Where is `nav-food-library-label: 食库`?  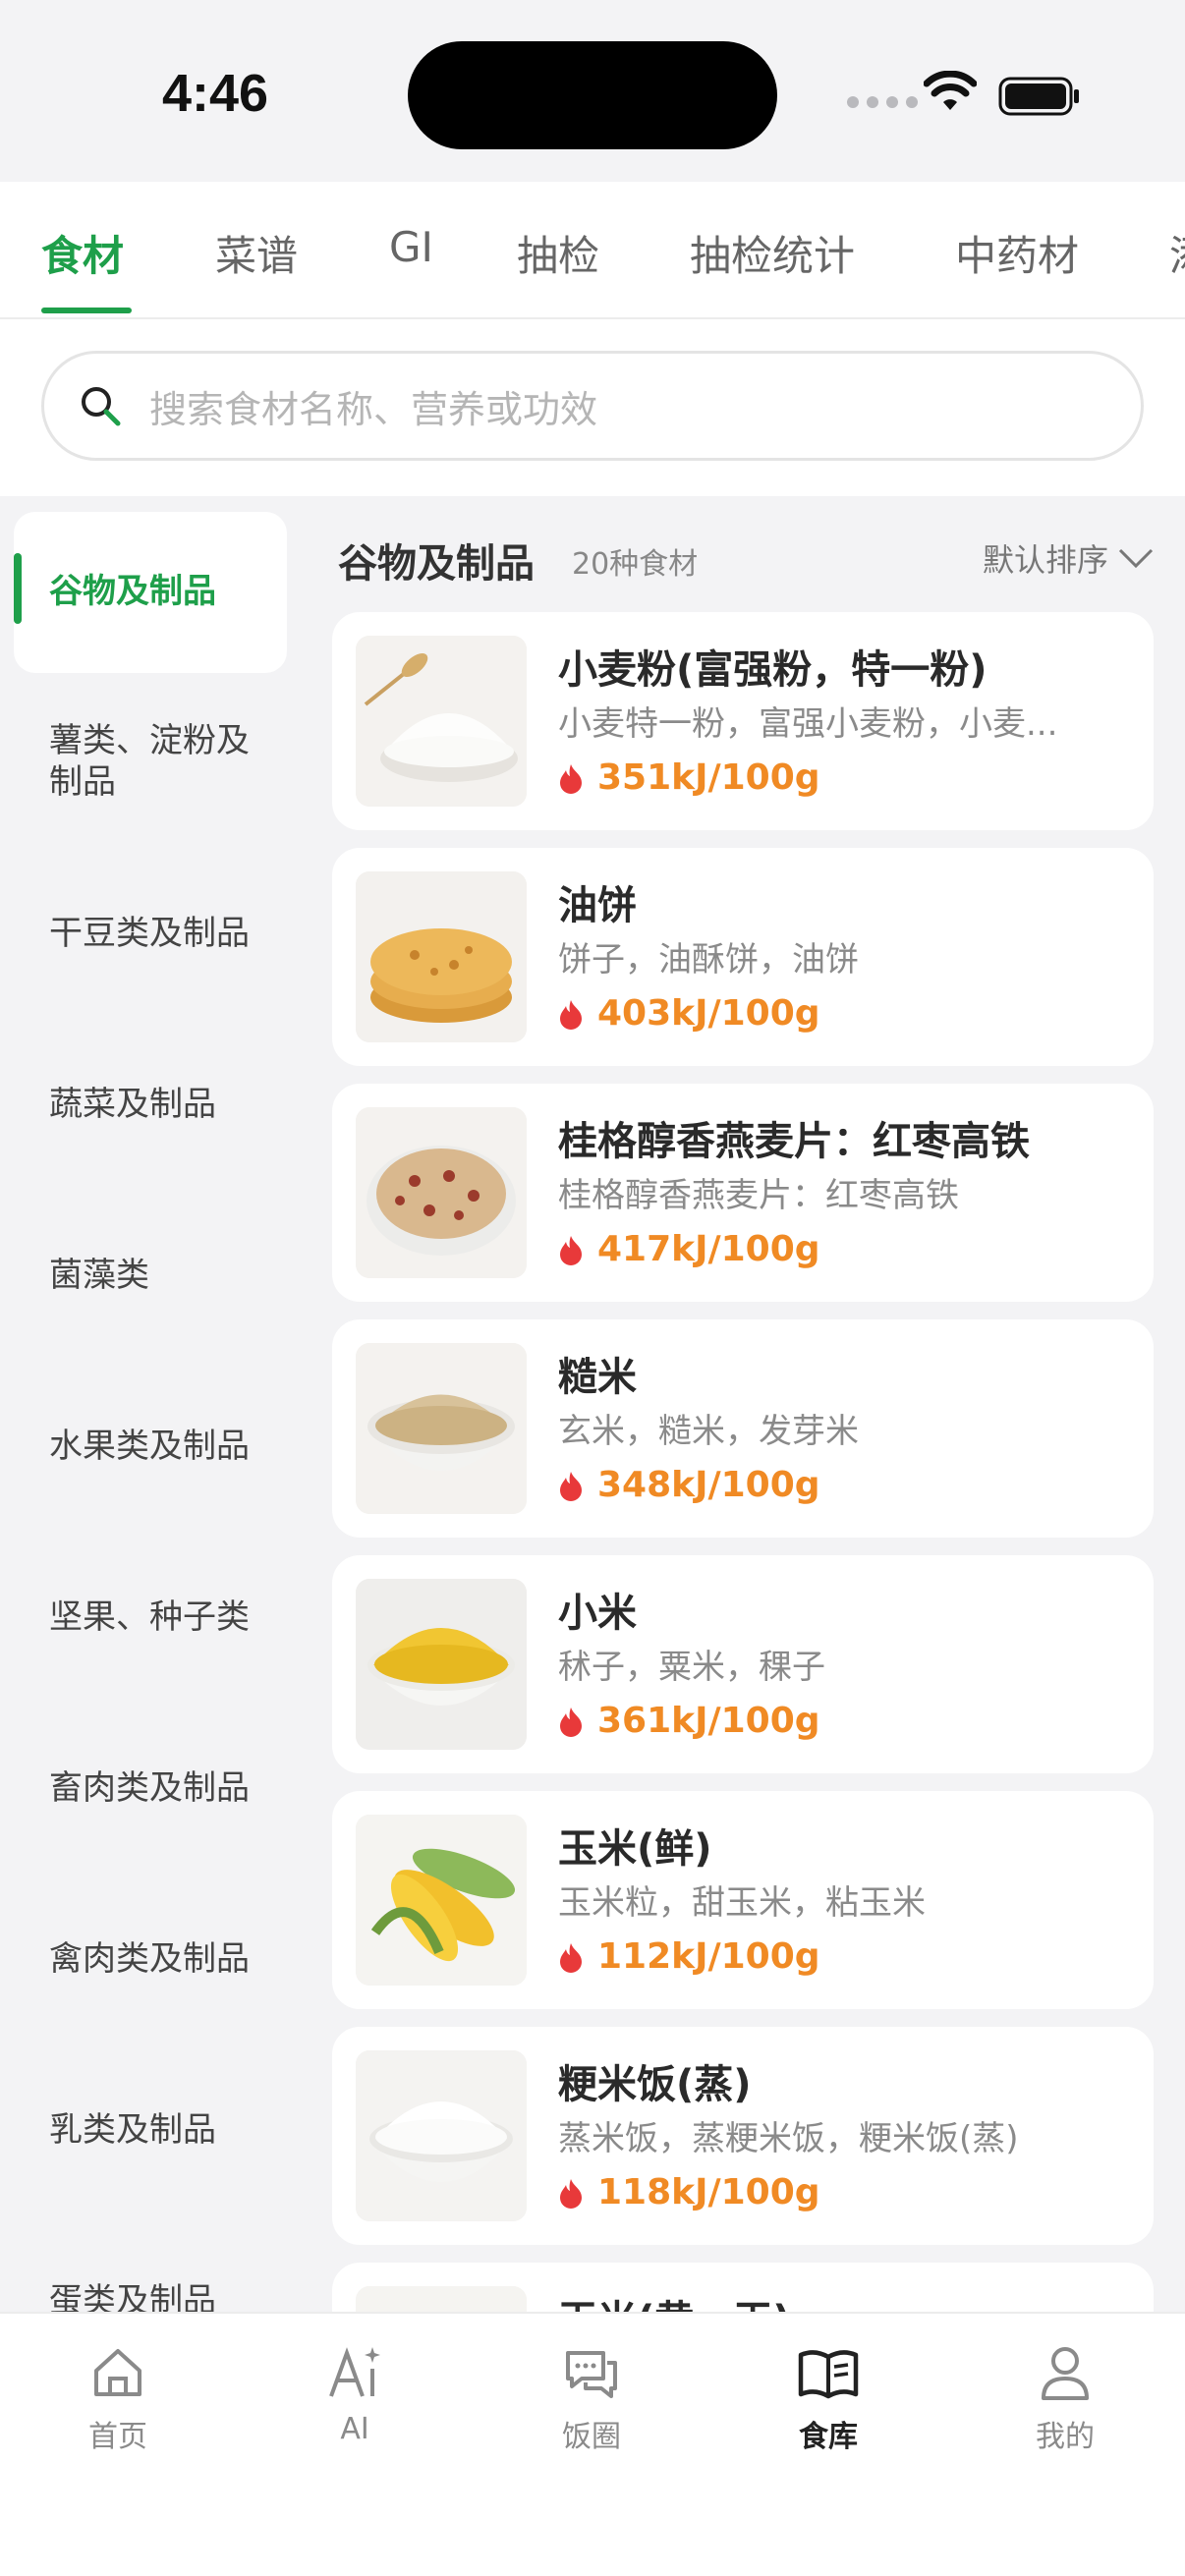 nav-food-library-label: 食库 is located at coordinates (829, 2437).